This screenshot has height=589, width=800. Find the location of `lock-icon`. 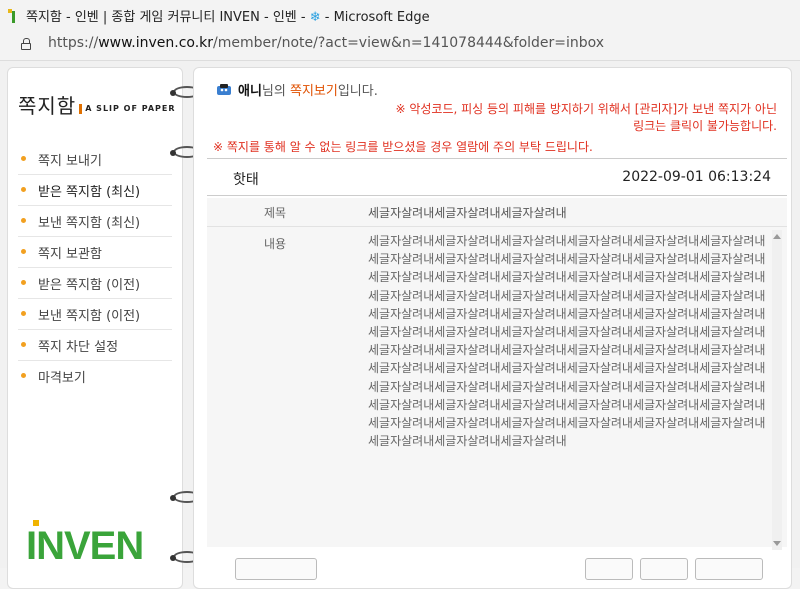

lock-icon is located at coordinates (26, 44).